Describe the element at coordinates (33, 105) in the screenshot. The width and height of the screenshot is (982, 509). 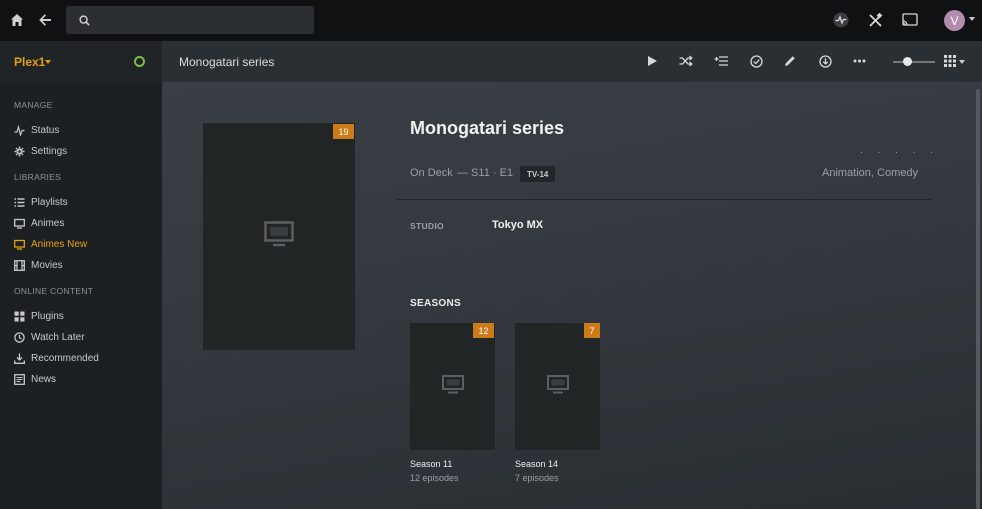
I see `section-title-manage: MANAGE` at that location.